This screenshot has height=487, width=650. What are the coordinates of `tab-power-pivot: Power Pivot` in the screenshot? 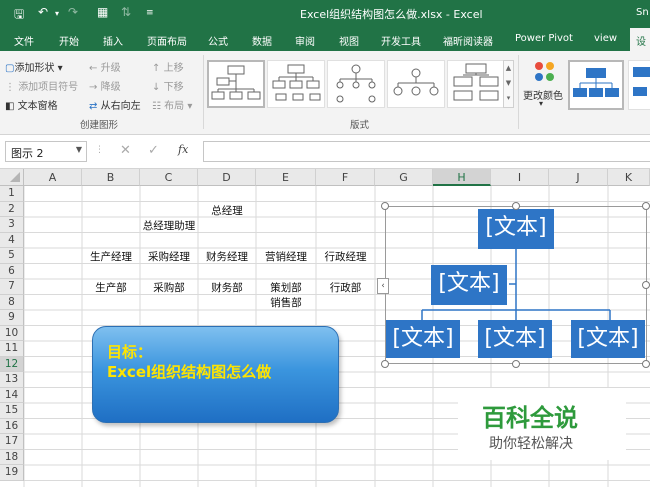 It's located at (544, 38).